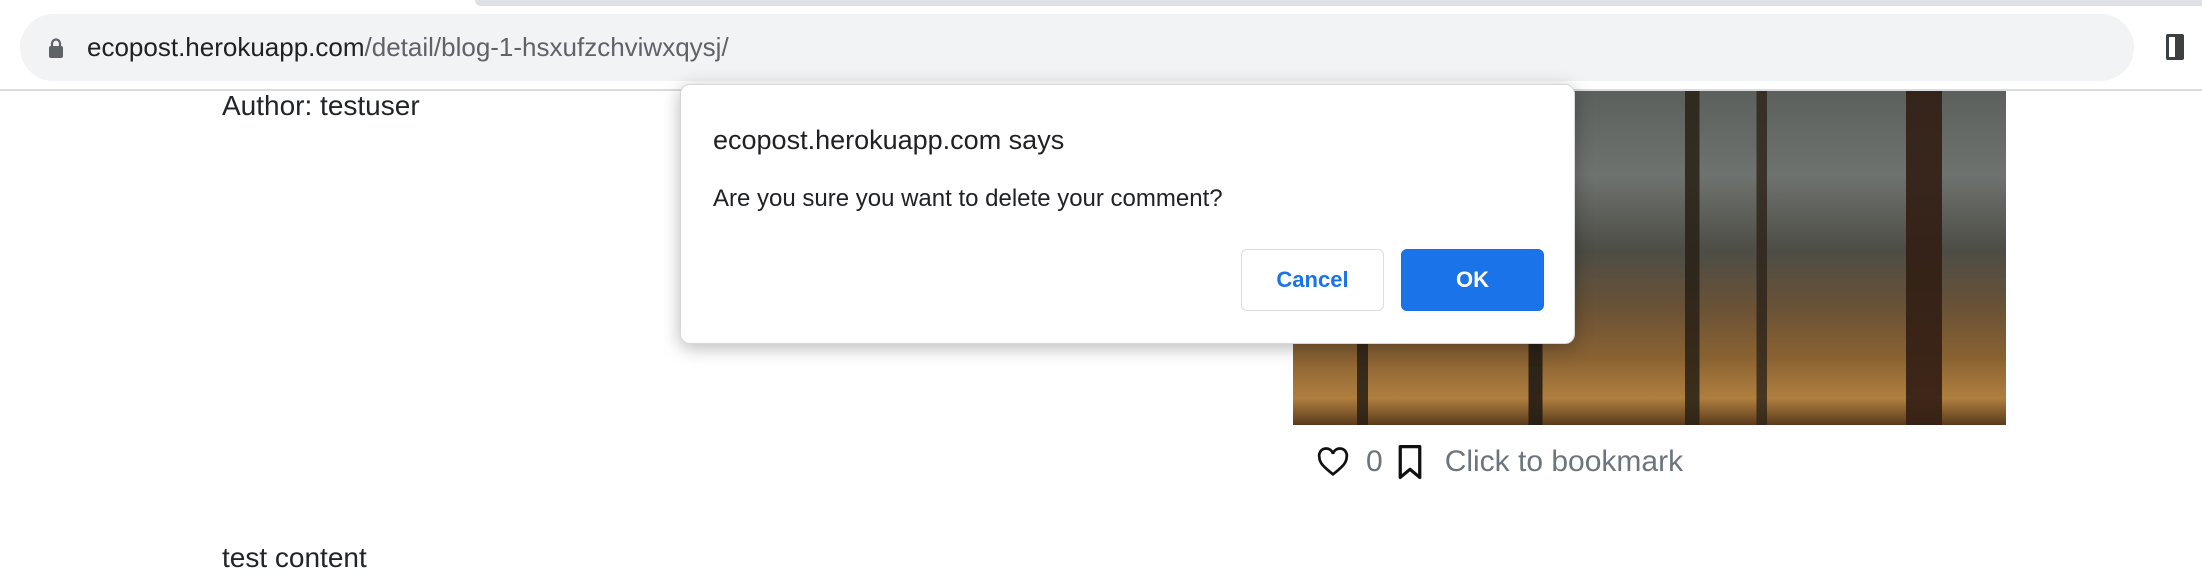  What do you see at coordinates (294, 557) in the screenshot?
I see `post-content: test content` at bounding box center [294, 557].